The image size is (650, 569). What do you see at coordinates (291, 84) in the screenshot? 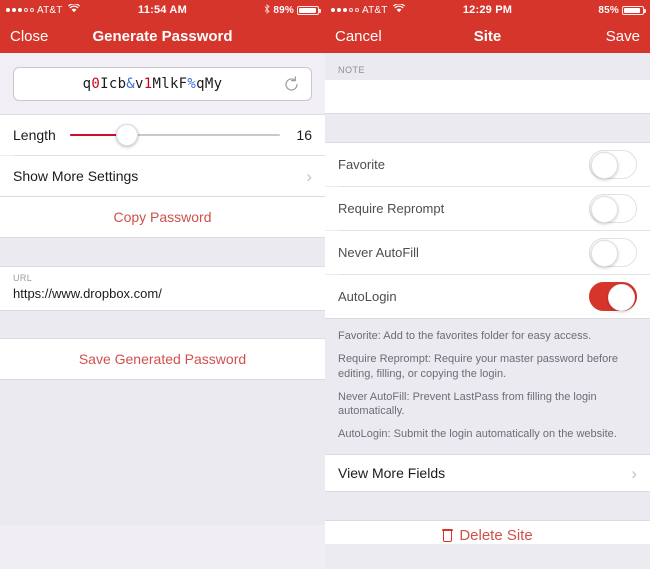
I see `refresh-icon` at bounding box center [291, 84].